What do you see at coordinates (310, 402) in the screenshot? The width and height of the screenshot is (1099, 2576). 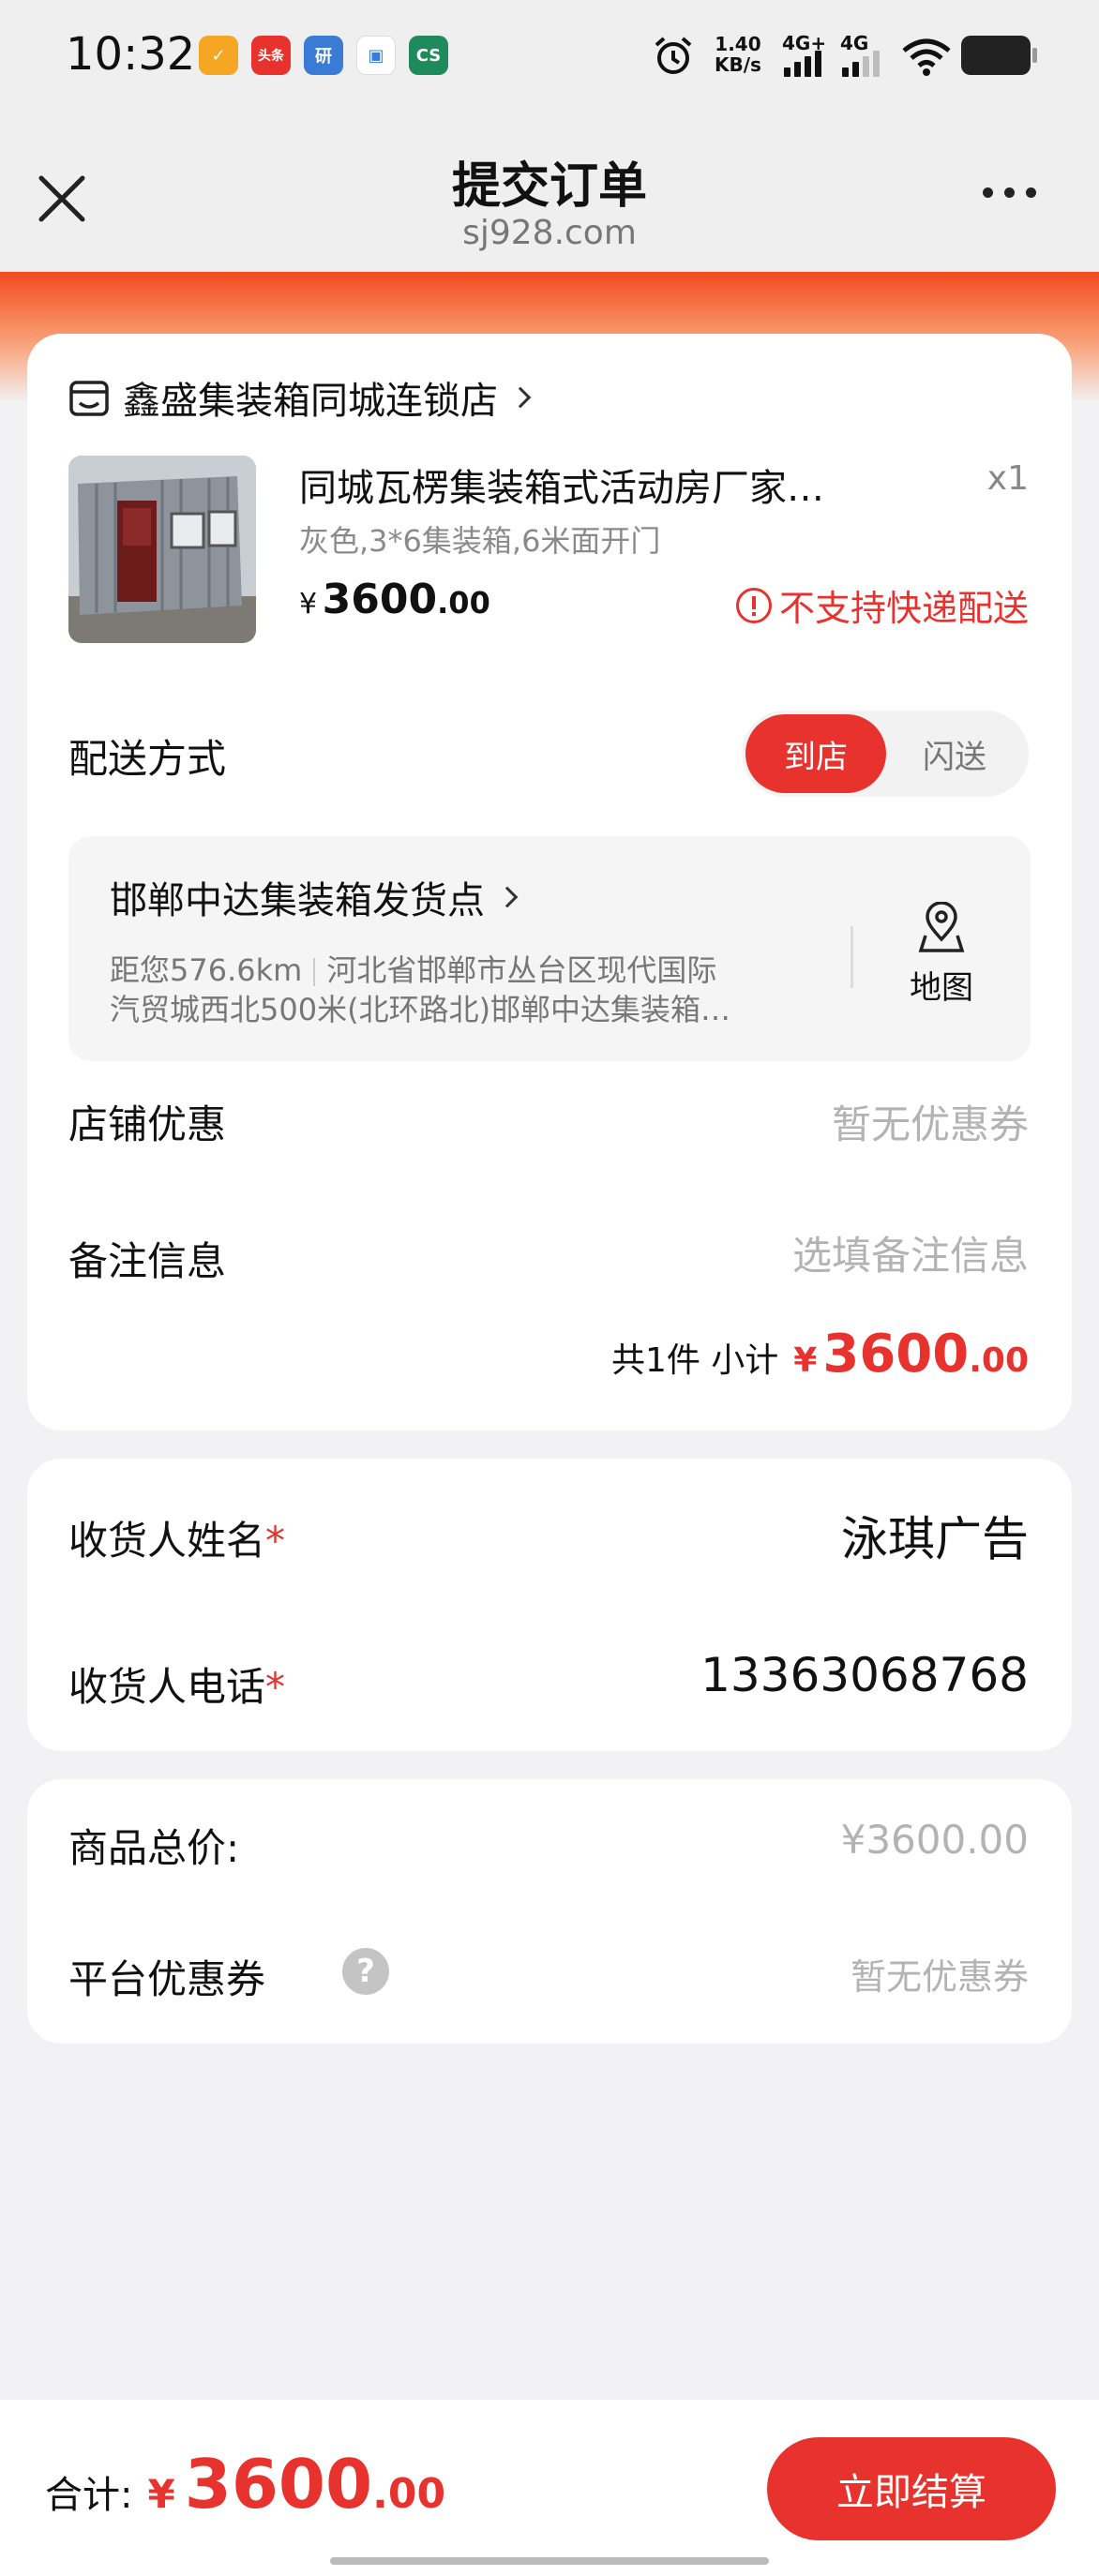 I see `store-name: 鑫盛集装箱同城连锁店` at bounding box center [310, 402].